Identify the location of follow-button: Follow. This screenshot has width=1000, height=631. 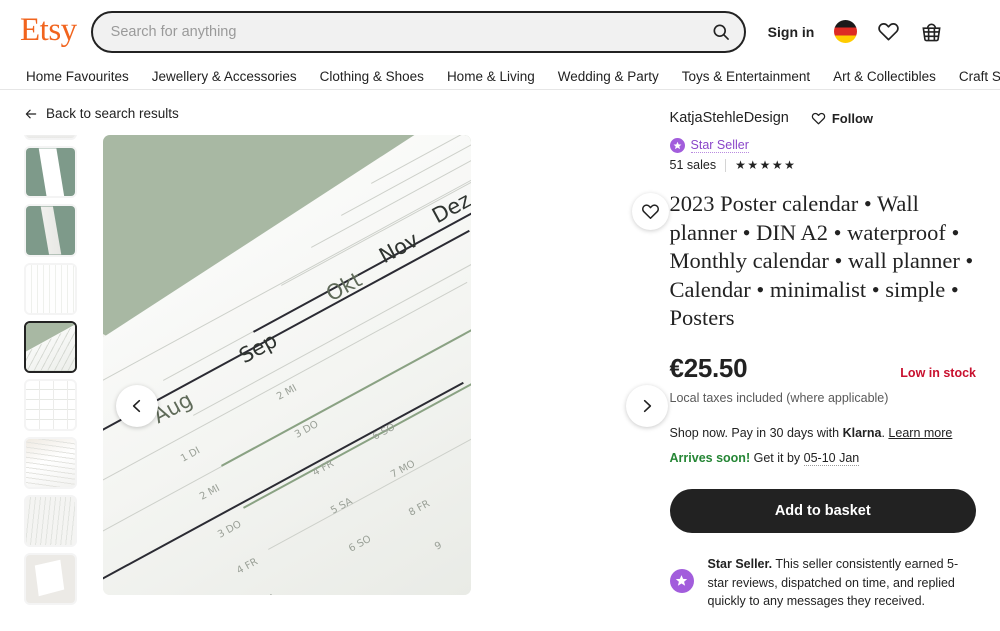
(842, 118).